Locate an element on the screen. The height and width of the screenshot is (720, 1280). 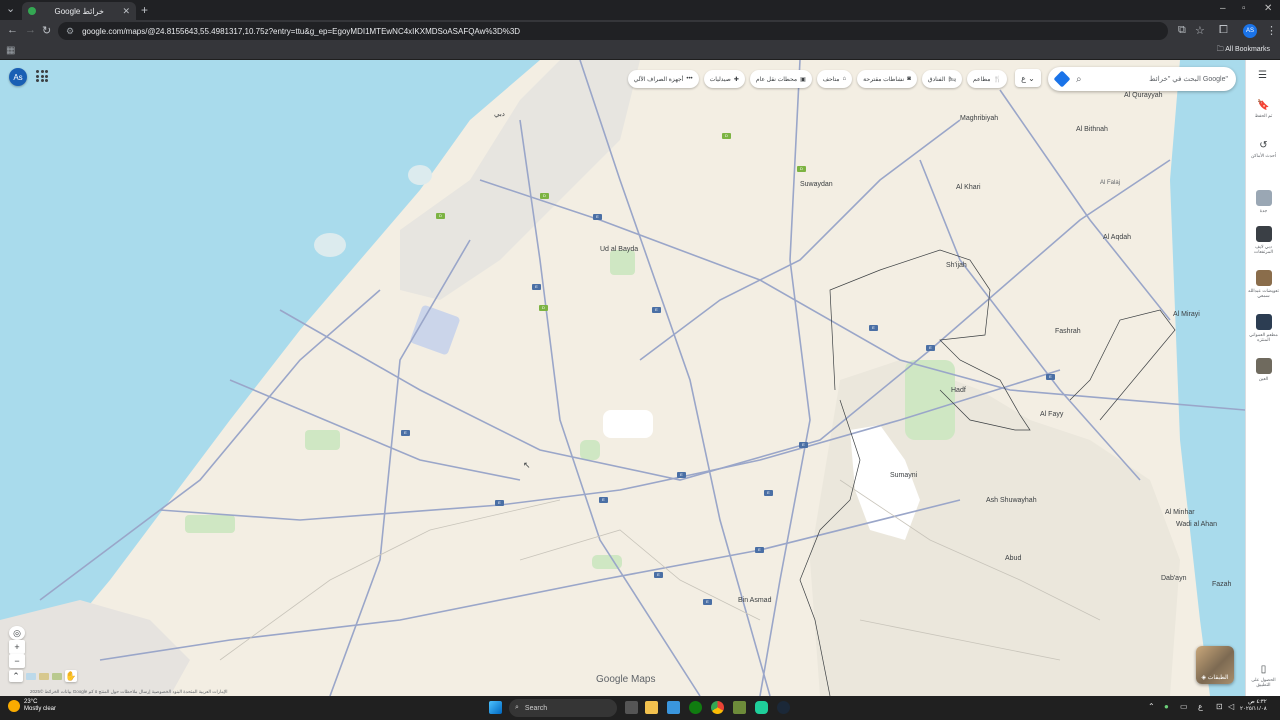
map-label-al-aqdah: Al Aqdah is located at coordinates (1117, 237).